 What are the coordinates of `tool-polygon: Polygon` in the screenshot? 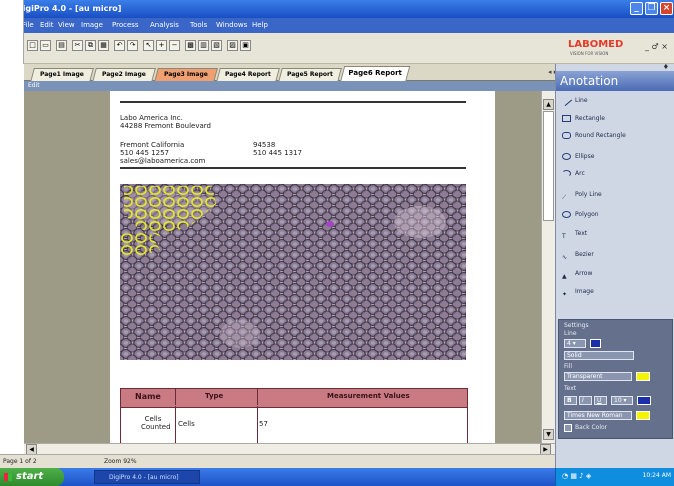 It's located at (580, 215).